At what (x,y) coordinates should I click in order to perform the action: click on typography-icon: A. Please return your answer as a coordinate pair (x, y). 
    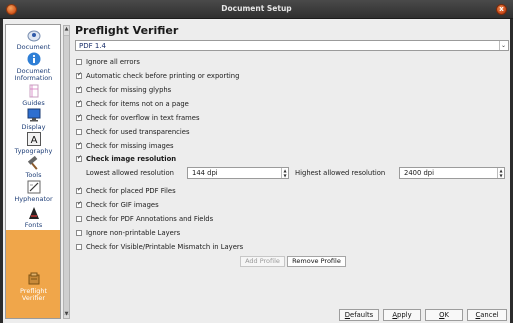
    Looking at the image, I should click on (33, 139).